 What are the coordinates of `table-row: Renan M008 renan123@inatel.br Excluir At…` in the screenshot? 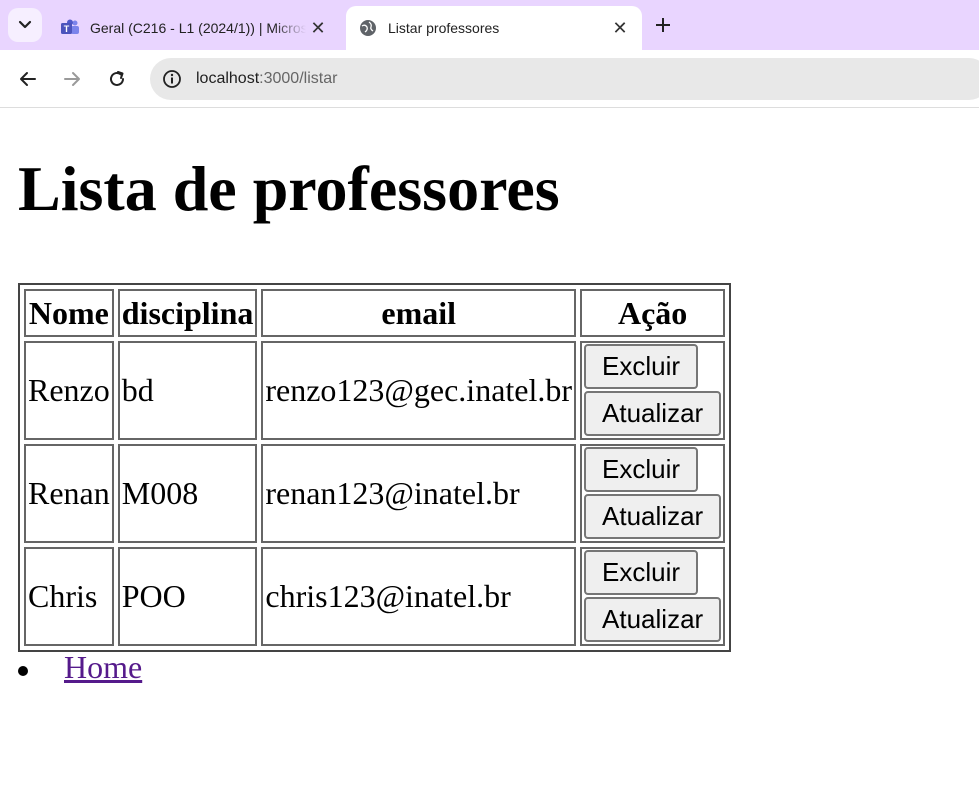 It's located at (375, 493).